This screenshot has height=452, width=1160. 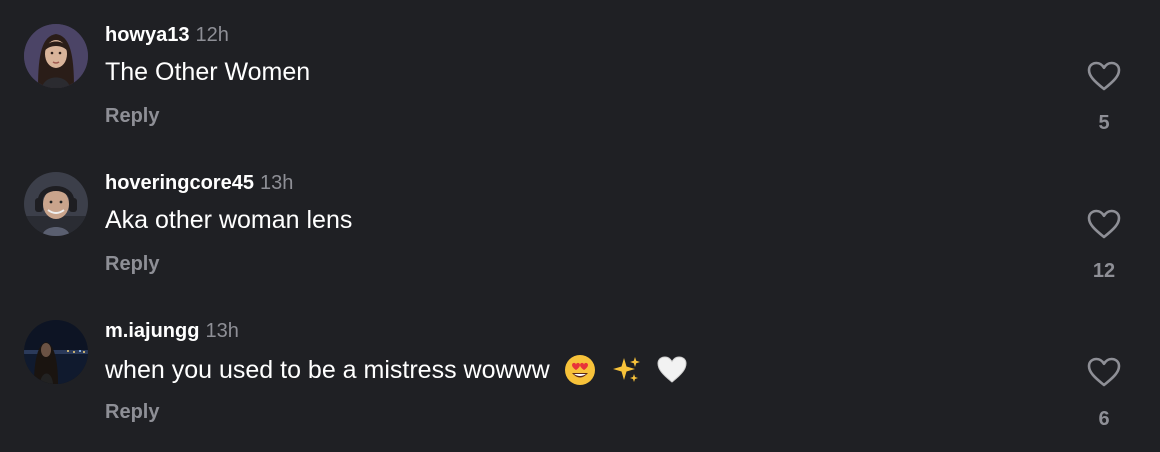 What do you see at coordinates (1104, 419) in the screenshot?
I see `like-count: 6` at bounding box center [1104, 419].